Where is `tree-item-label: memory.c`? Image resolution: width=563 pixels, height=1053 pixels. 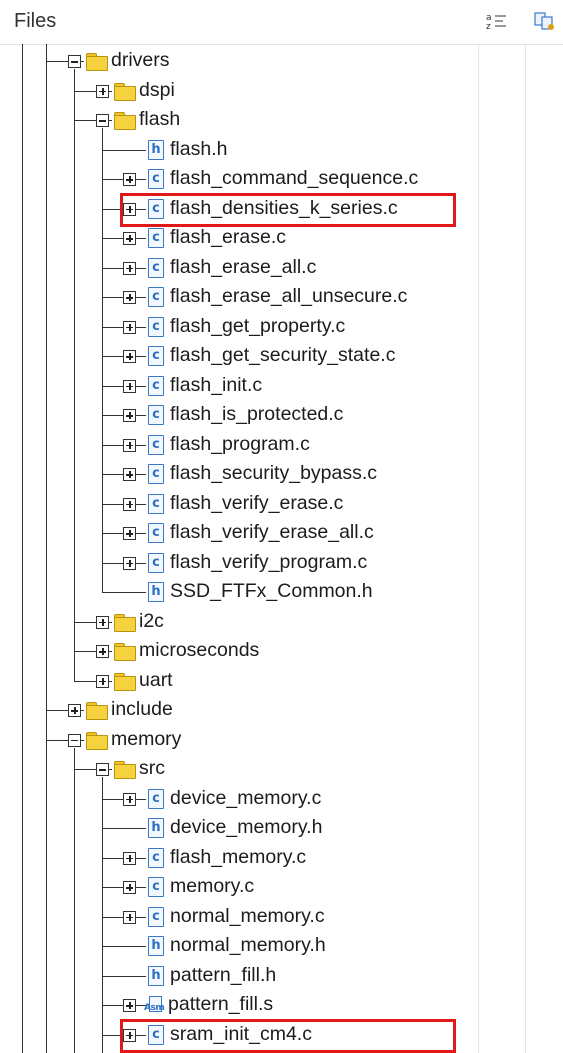 tree-item-label: memory.c is located at coordinates (212, 886).